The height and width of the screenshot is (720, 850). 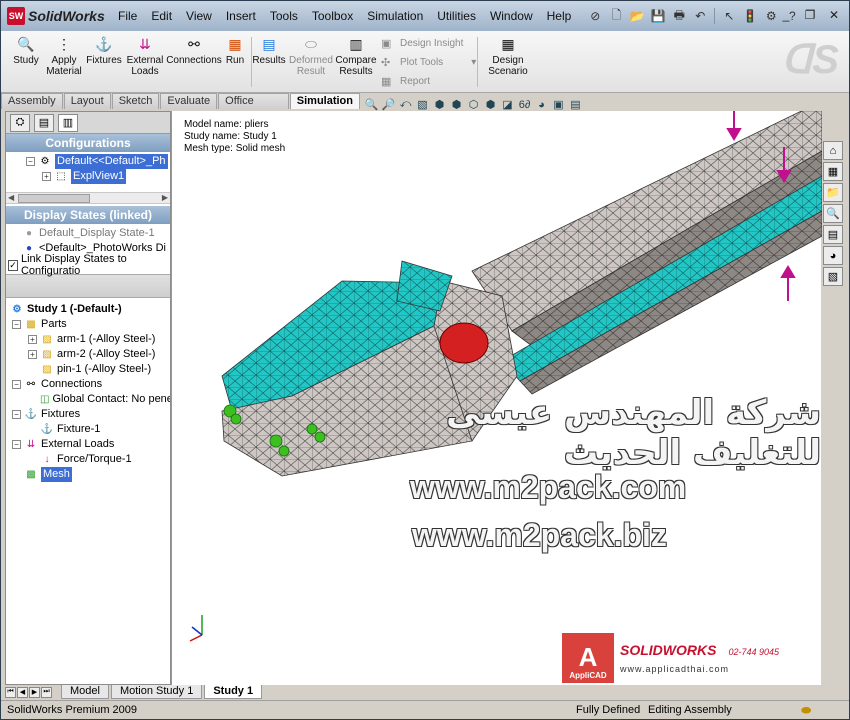 I want to click on tree-item: ⚓ Fixture-1, so click(x=90, y=429).